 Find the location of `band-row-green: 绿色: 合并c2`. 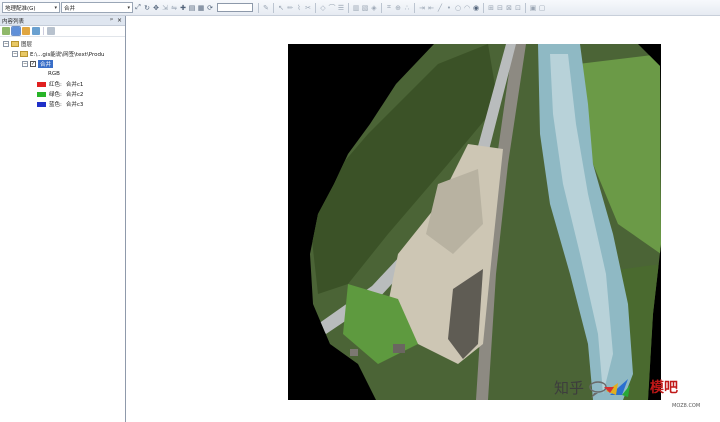

band-row-green: 绿色: 合并c2 is located at coordinates (60, 94).